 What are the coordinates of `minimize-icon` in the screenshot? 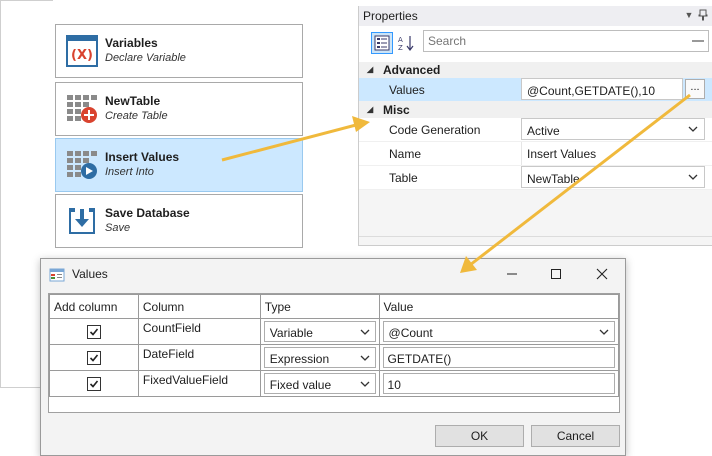 It's located at (512, 274).